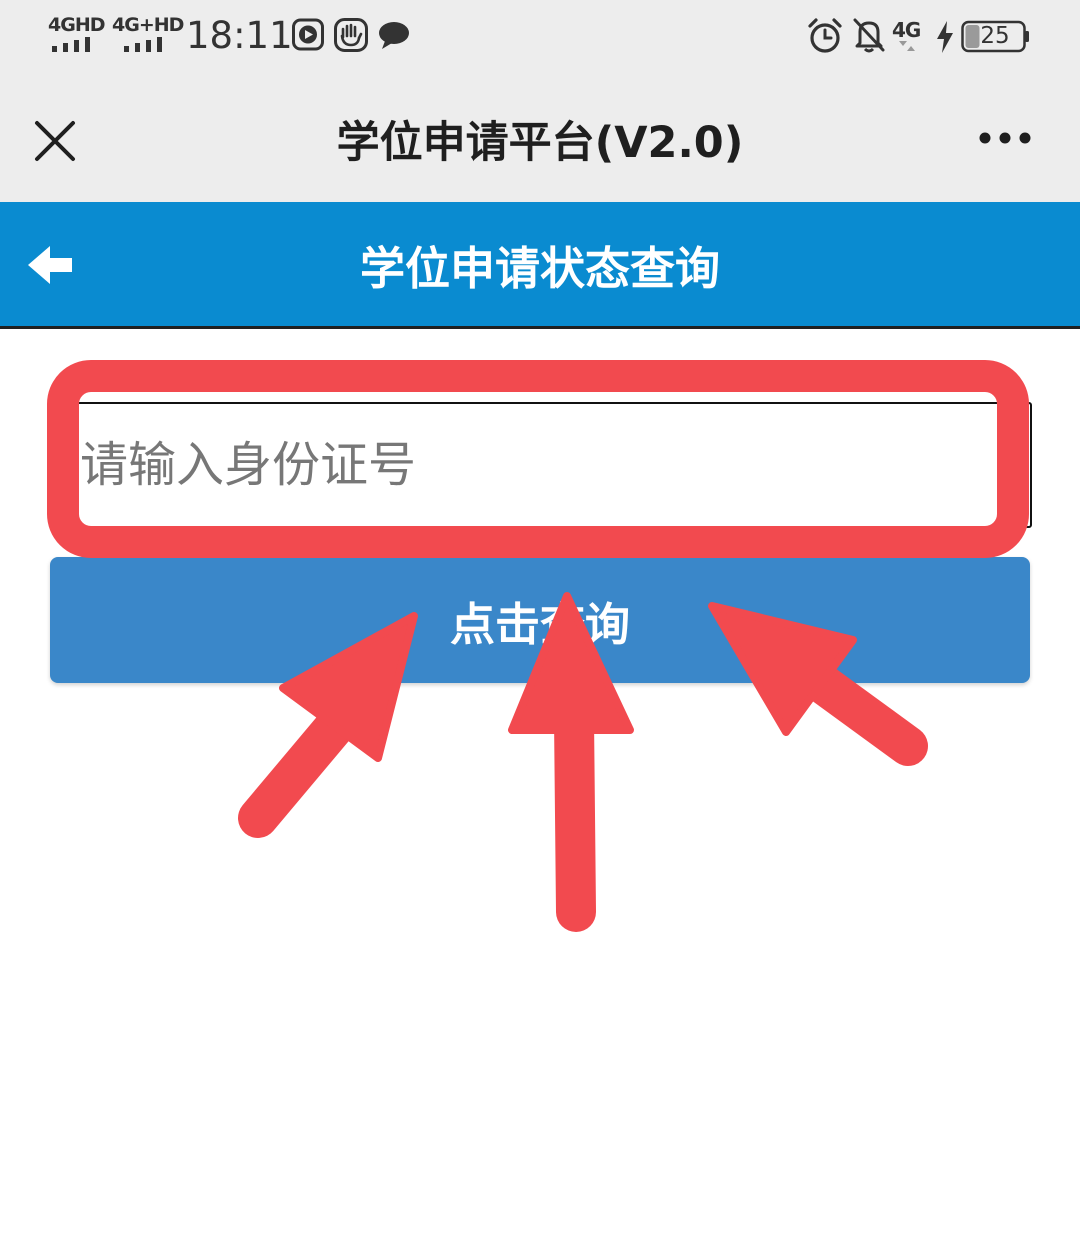 The width and height of the screenshot is (1080, 1233). What do you see at coordinates (239, 35) in the screenshot?
I see `status-time: 18:11` at bounding box center [239, 35].